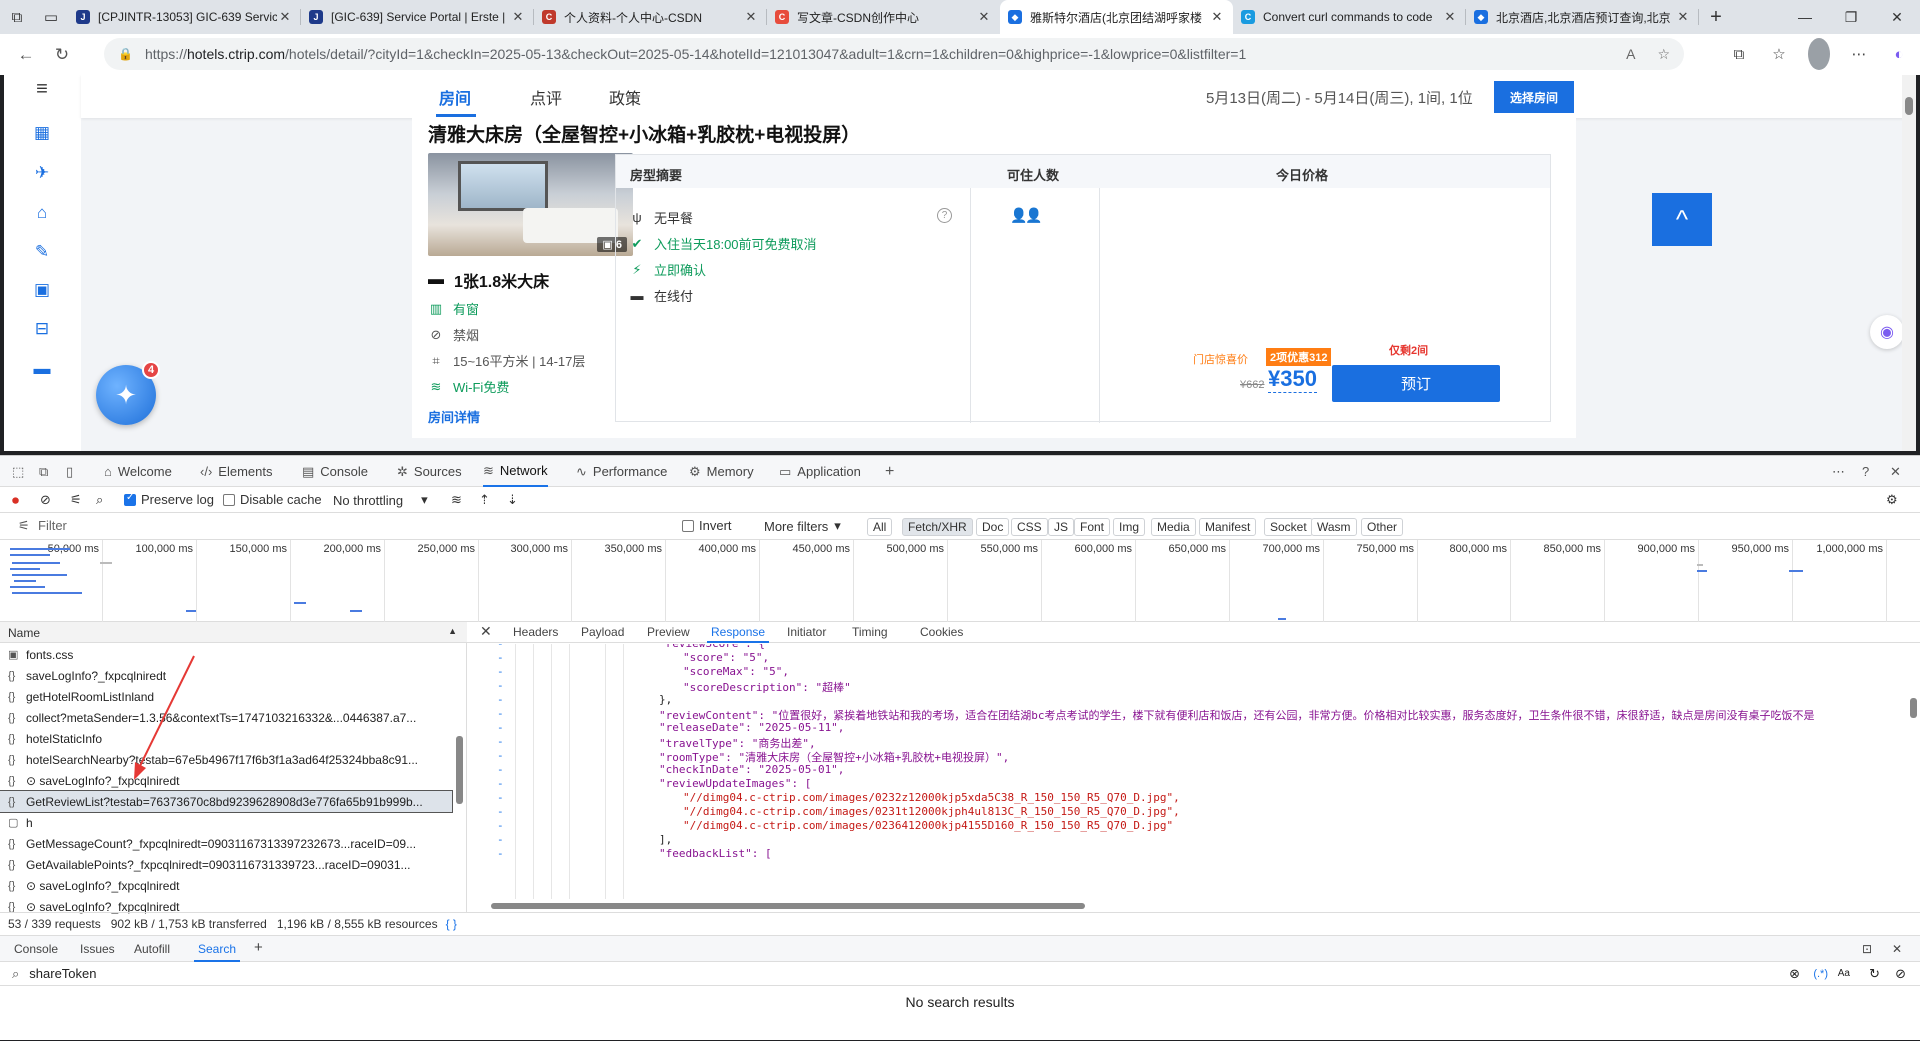  I want to click on book-button: 预订, so click(1416, 383).